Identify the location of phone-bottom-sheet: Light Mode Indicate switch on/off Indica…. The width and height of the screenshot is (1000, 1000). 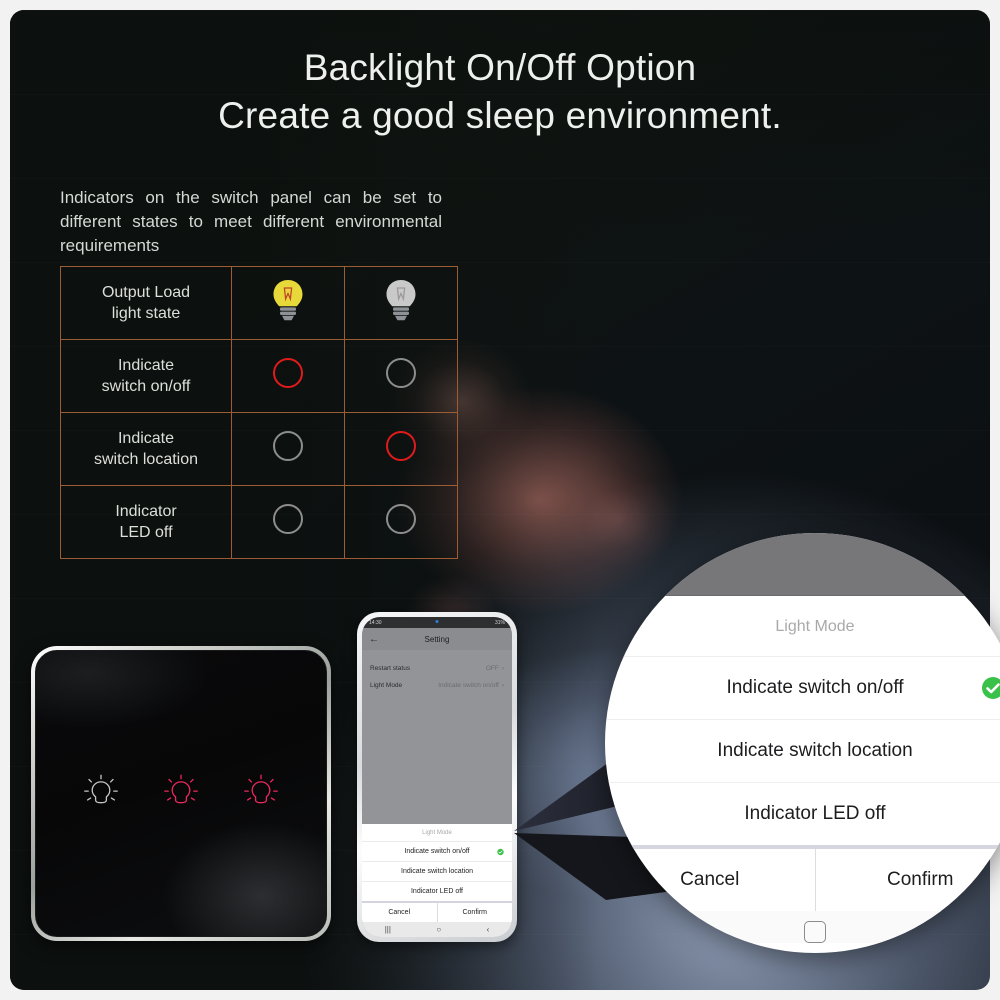
(437, 873).